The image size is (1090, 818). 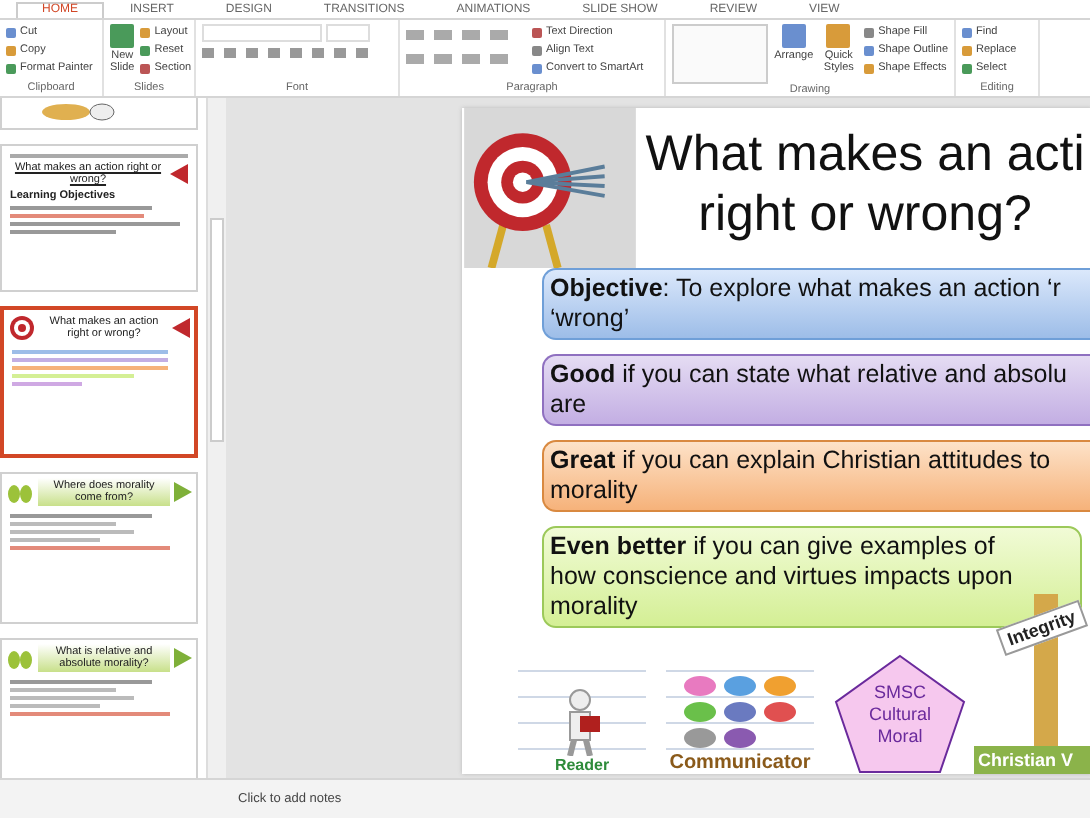 I want to click on criteria-box: Objective: To explore what makes an action ‘r ‘wrong’, so click(x=816, y=304).